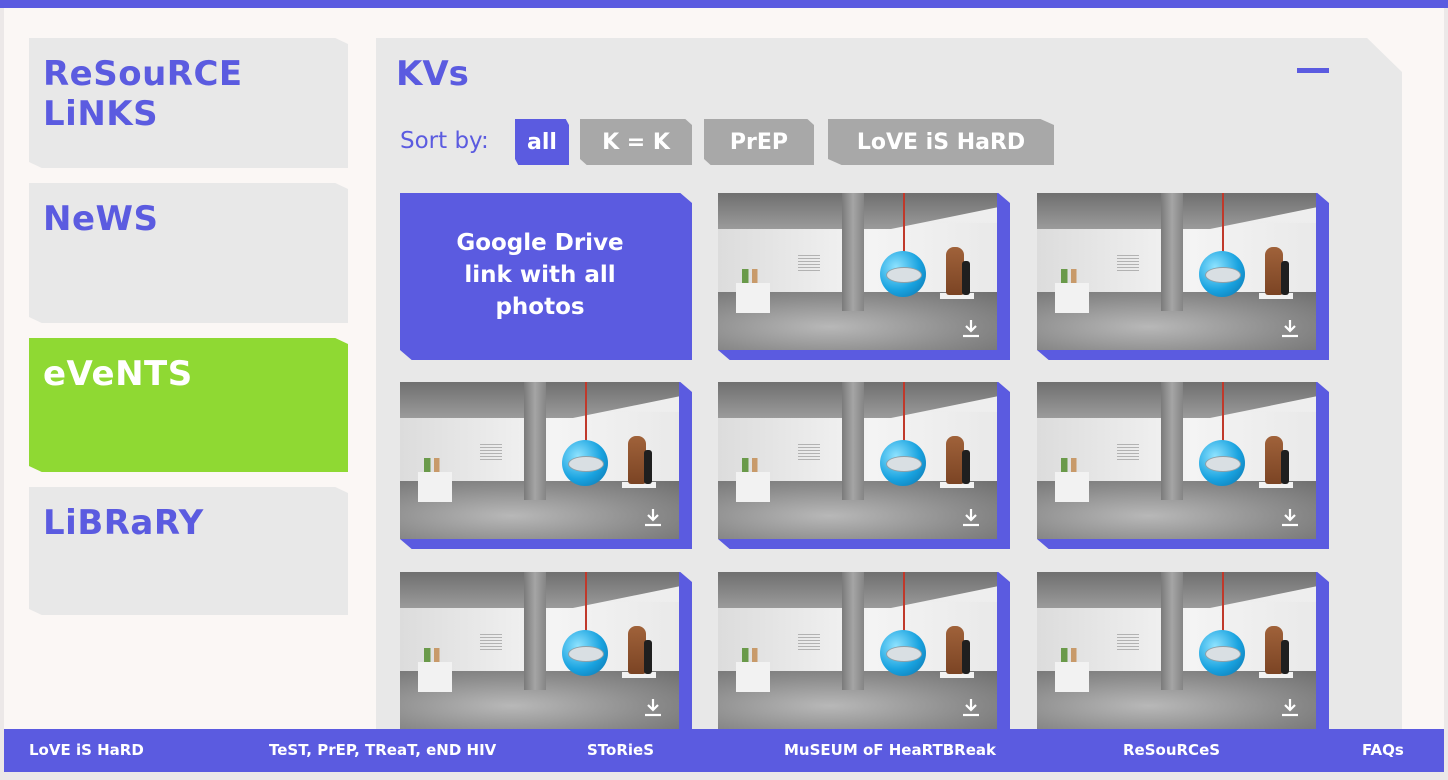 This screenshot has width=1448, height=780. Describe the element at coordinates (1171, 750) in the screenshot. I see `footer-link-resources: ReSouRCeS` at that location.